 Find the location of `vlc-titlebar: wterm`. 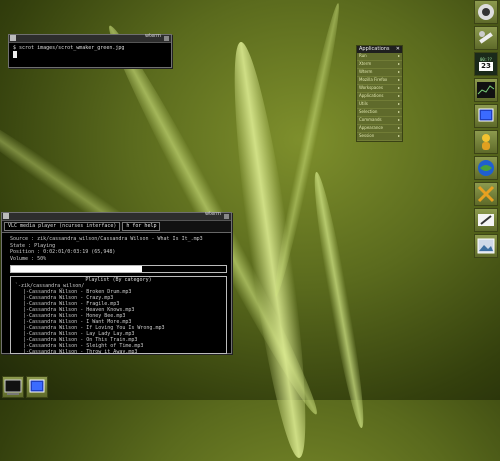

vlc-titlebar: wterm is located at coordinates (116, 216).